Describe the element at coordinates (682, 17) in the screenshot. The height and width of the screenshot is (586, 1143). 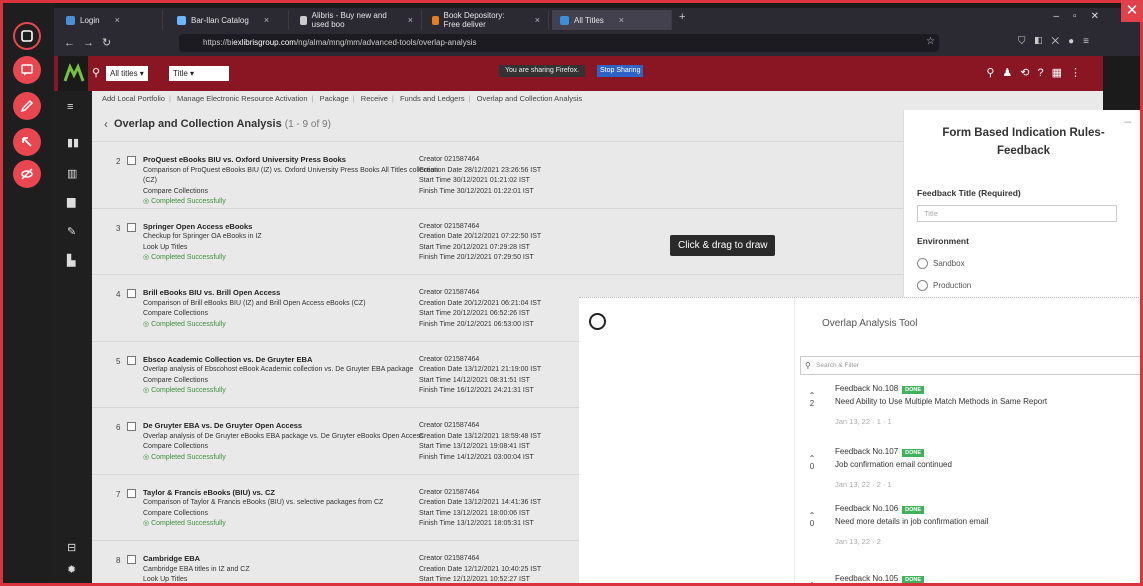
I see `new-tab-icon: +` at that location.